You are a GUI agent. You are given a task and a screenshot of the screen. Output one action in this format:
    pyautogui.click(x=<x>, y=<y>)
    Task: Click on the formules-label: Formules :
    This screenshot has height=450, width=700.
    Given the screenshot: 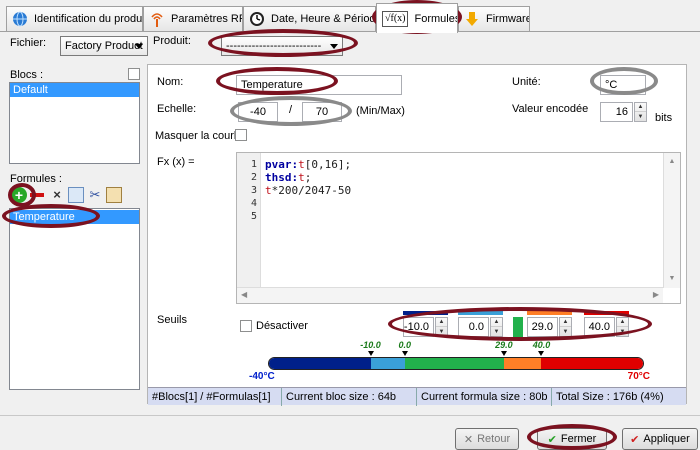 What is the action you would take?
    pyautogui.click(x=36, y=179)
    